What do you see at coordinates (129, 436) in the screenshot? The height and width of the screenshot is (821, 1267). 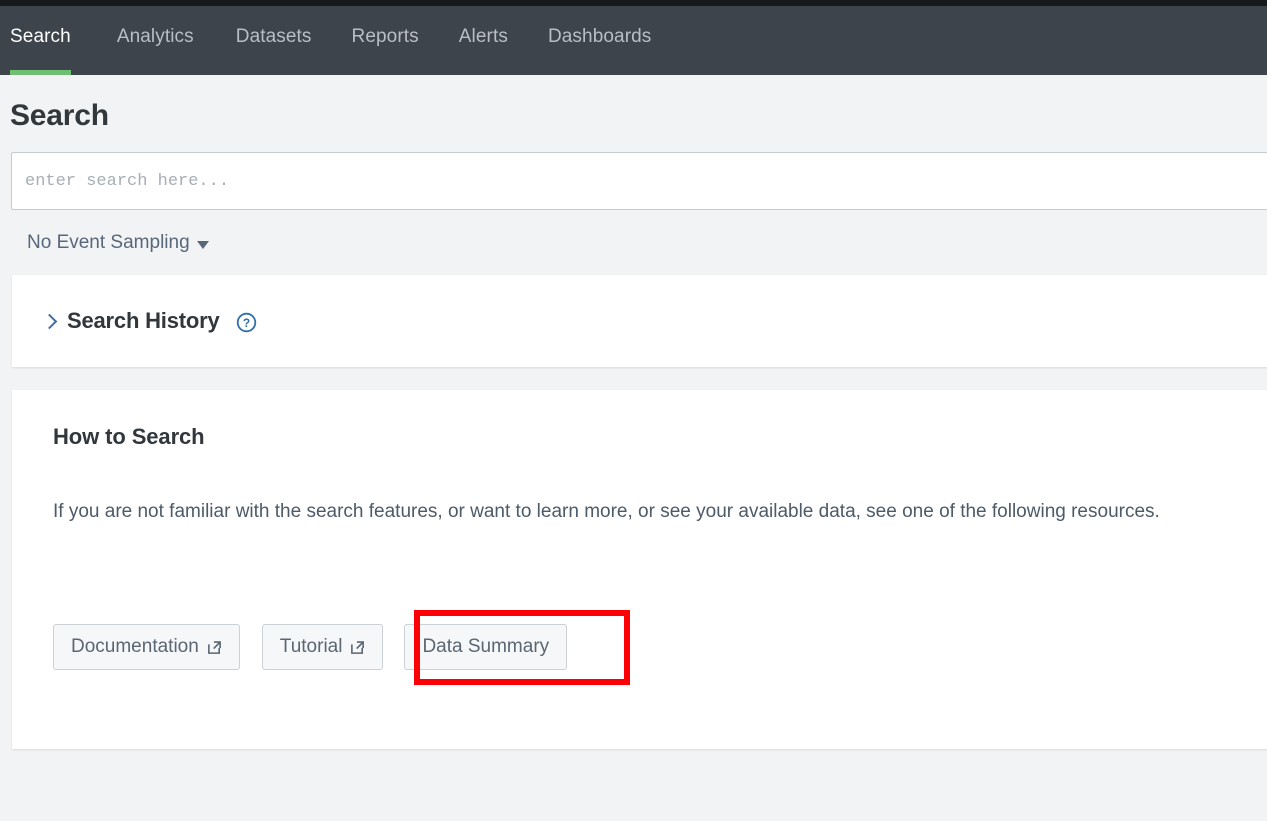 I see `how-to-search-title: How to Search` at bounding box center [129, 436].